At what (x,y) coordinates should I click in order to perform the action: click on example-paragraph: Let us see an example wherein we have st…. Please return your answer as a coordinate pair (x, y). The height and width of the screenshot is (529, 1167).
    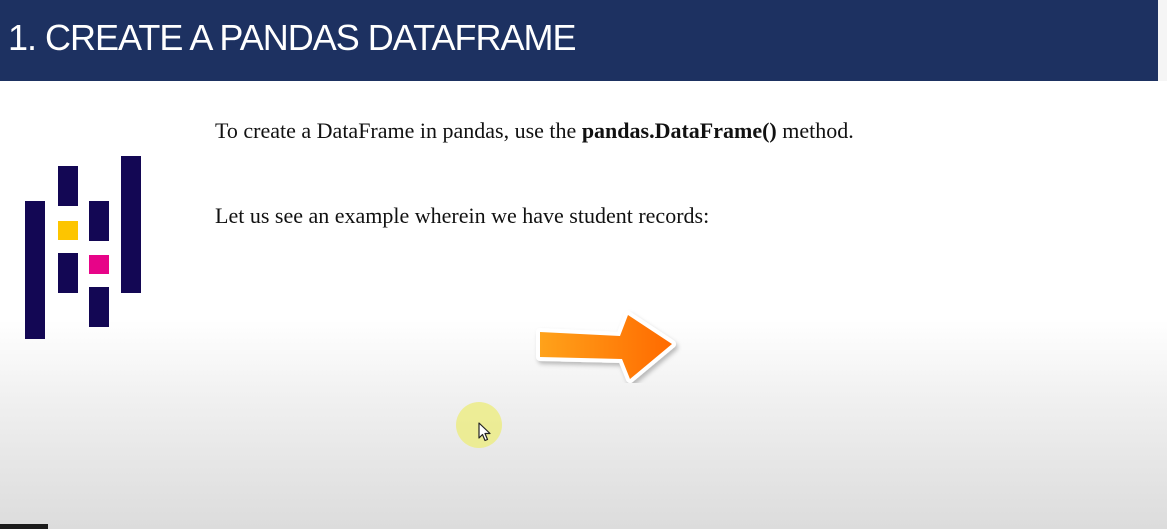
    Looking at the image, I should click on (462, 215).